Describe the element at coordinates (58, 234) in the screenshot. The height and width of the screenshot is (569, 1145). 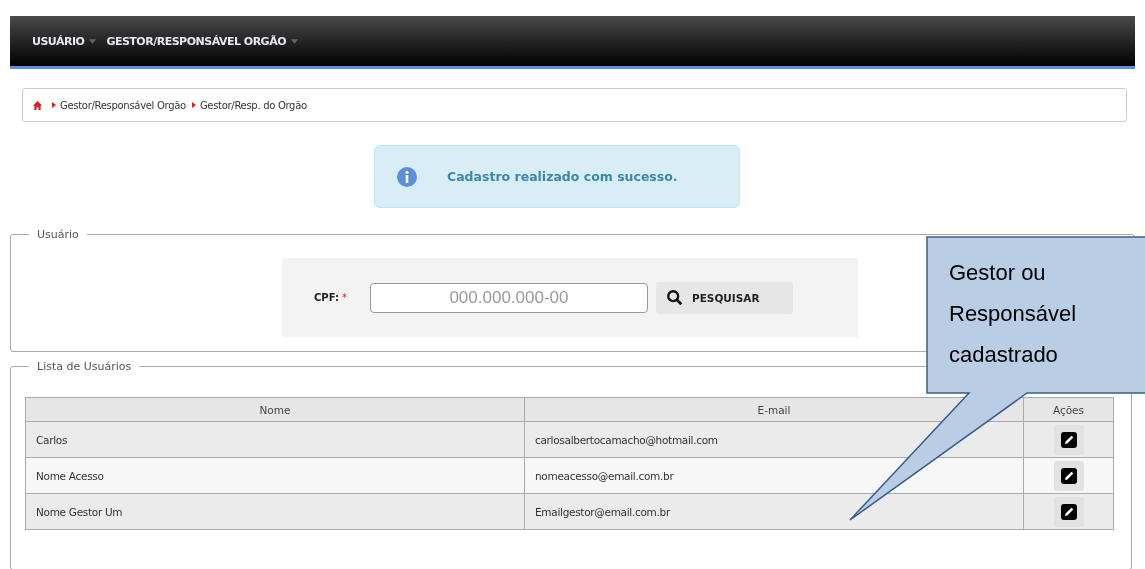
I see `fieldset-legend: Usuário` at that location.